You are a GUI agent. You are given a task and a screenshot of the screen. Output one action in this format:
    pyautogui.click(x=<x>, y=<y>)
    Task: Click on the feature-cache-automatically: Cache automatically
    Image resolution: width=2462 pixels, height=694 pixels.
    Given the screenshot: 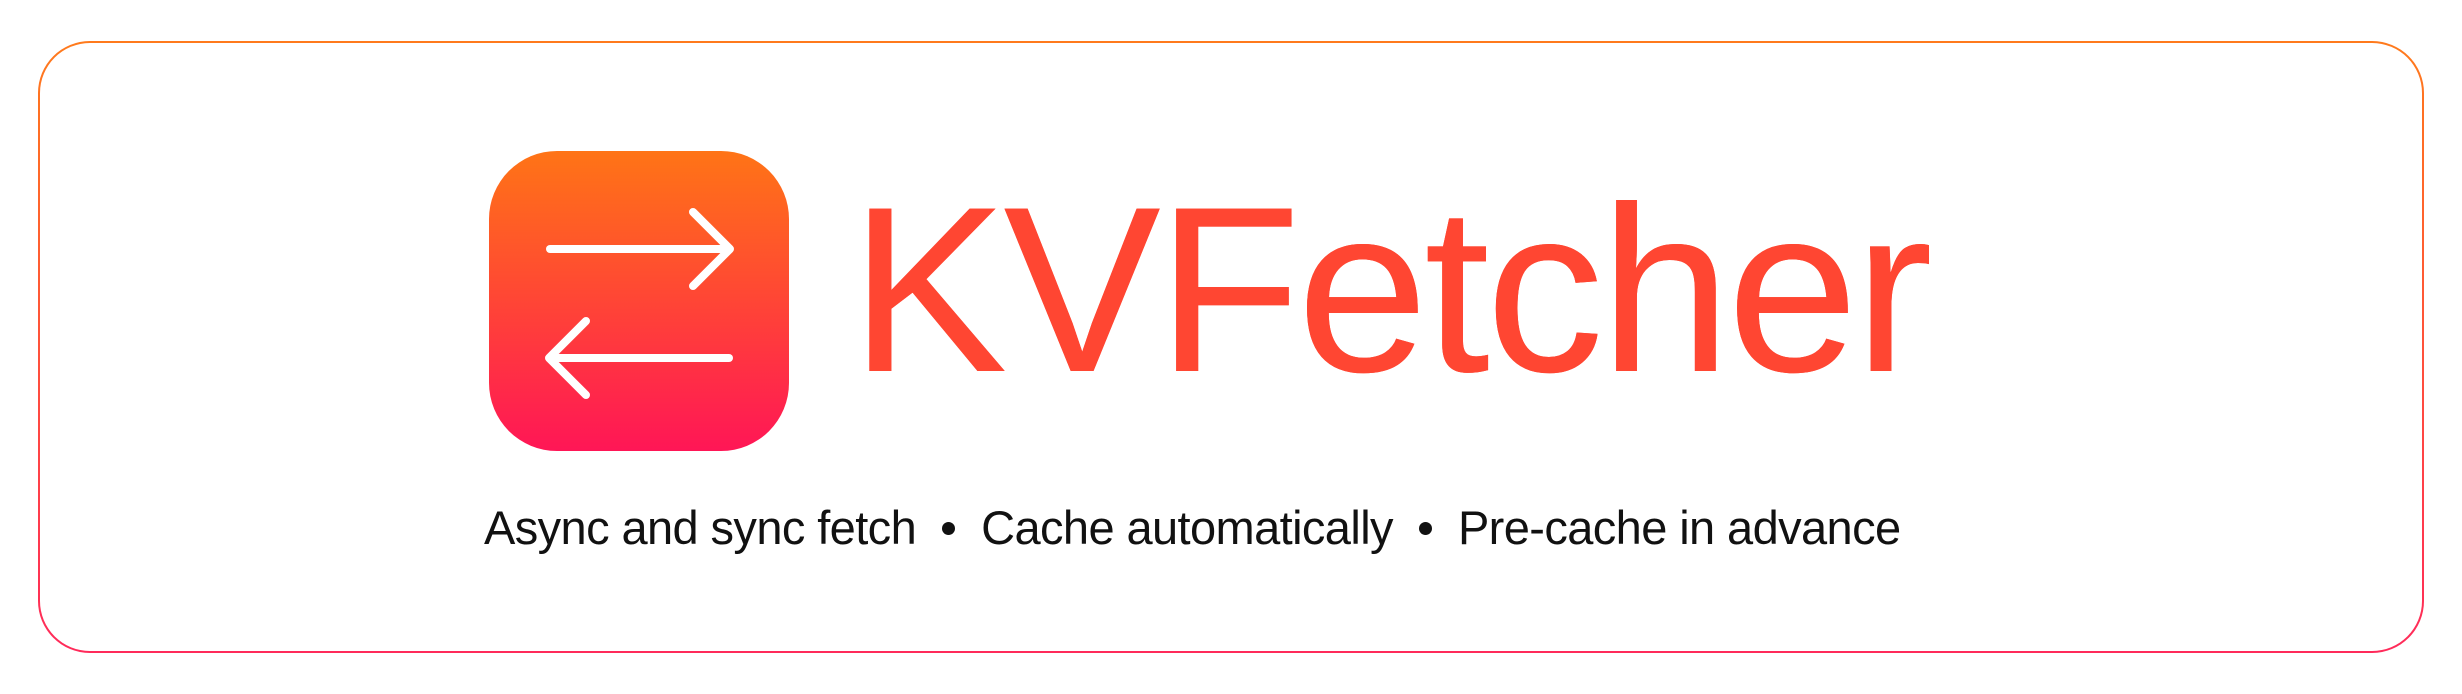 What is the action you would take?
    pyautogui.click(x=1187, y=527)
    